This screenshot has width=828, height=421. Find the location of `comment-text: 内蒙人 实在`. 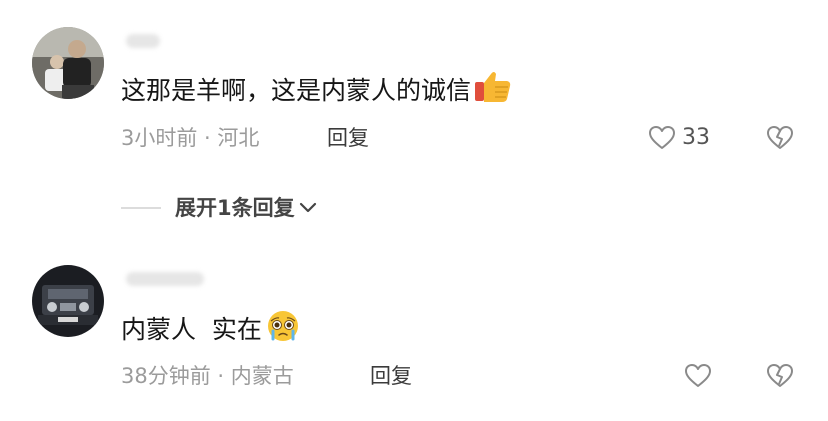

comment-text: 内蒙人 实在 is located at coordinates (211, 330).